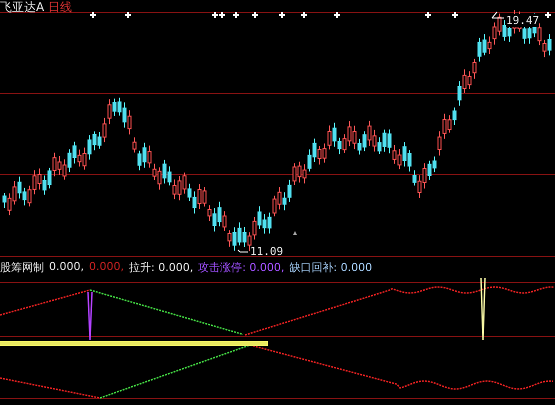  I want to click on price-label: 19.47, so click(523, 20).